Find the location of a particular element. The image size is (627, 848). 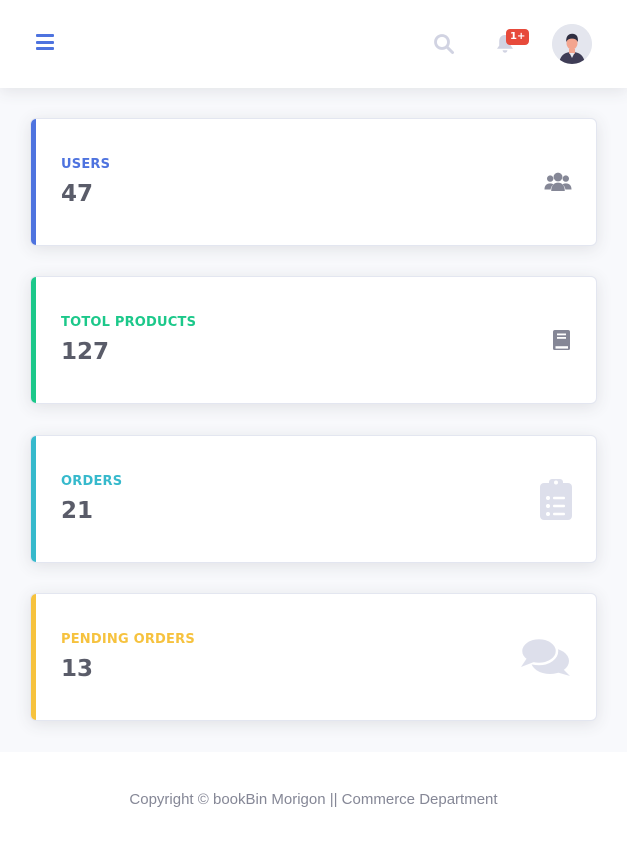

search-icon is located at coordinates (444, 44).